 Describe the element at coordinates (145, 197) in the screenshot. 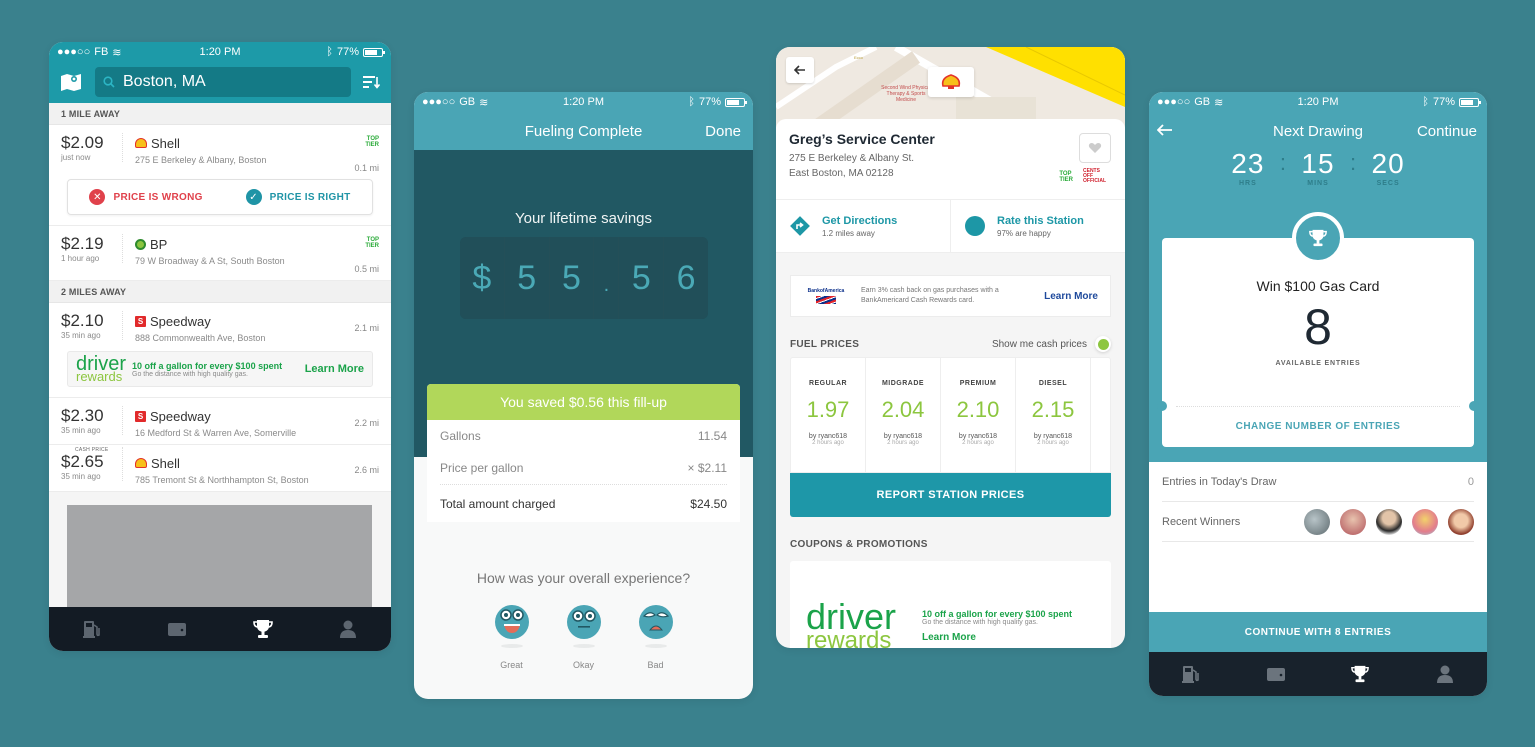

I see `price-is-wrong-button: ✕ PRICE IS WRONG` at that location.